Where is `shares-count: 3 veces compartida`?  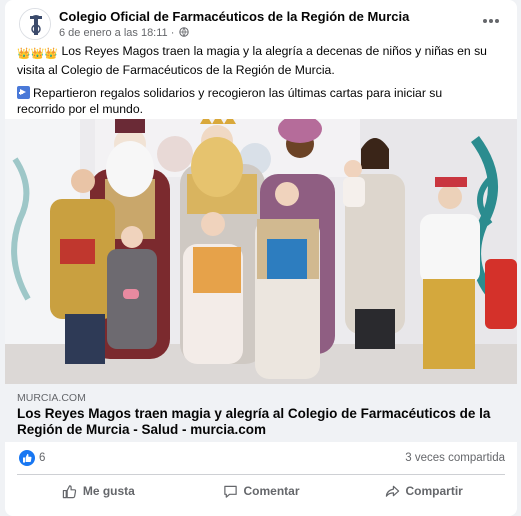
shares-count: 3 veces compartida is located at coordinates (455, 458).